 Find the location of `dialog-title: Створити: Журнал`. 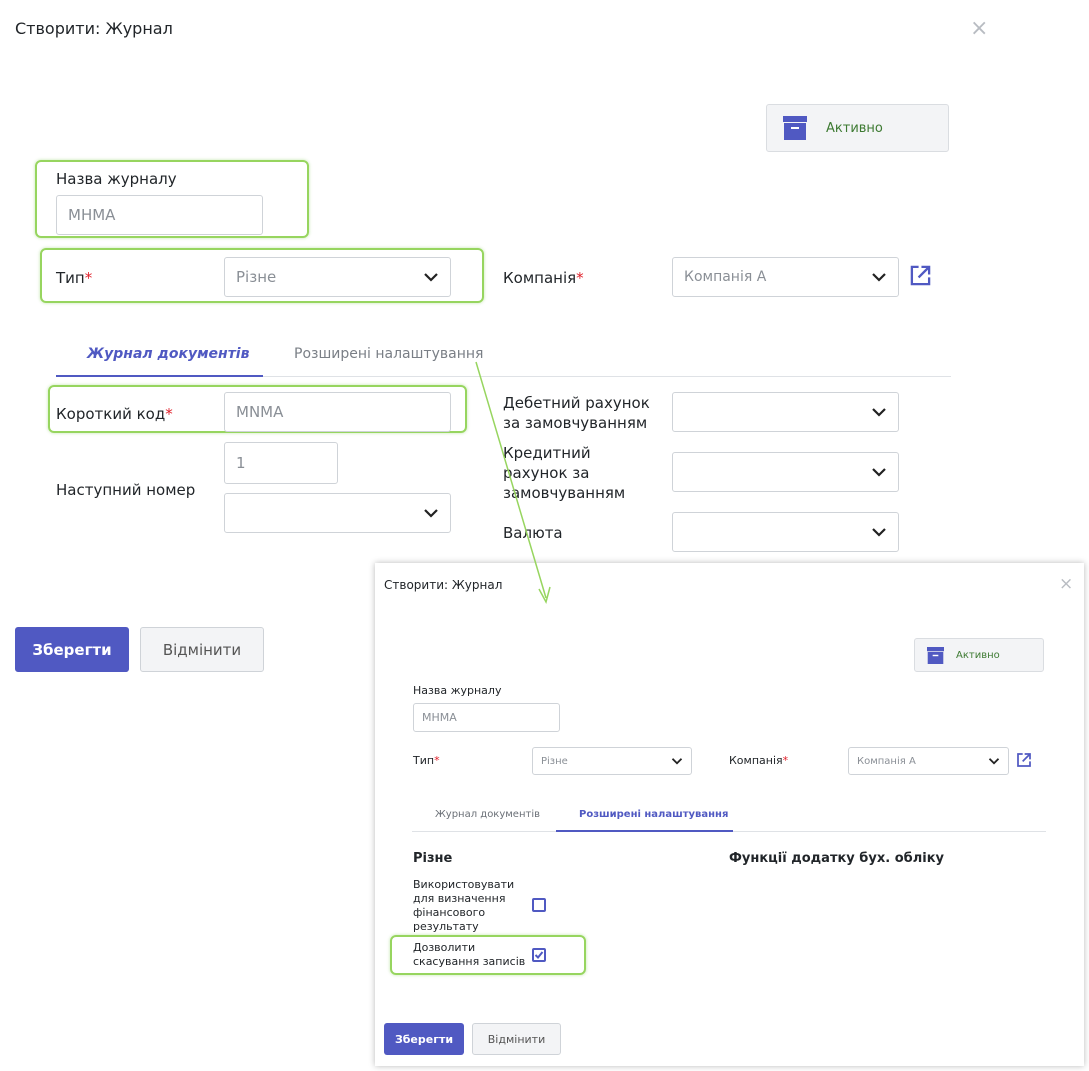

dialog-title: Створити: Журнал is located at coordinates (94, 28).